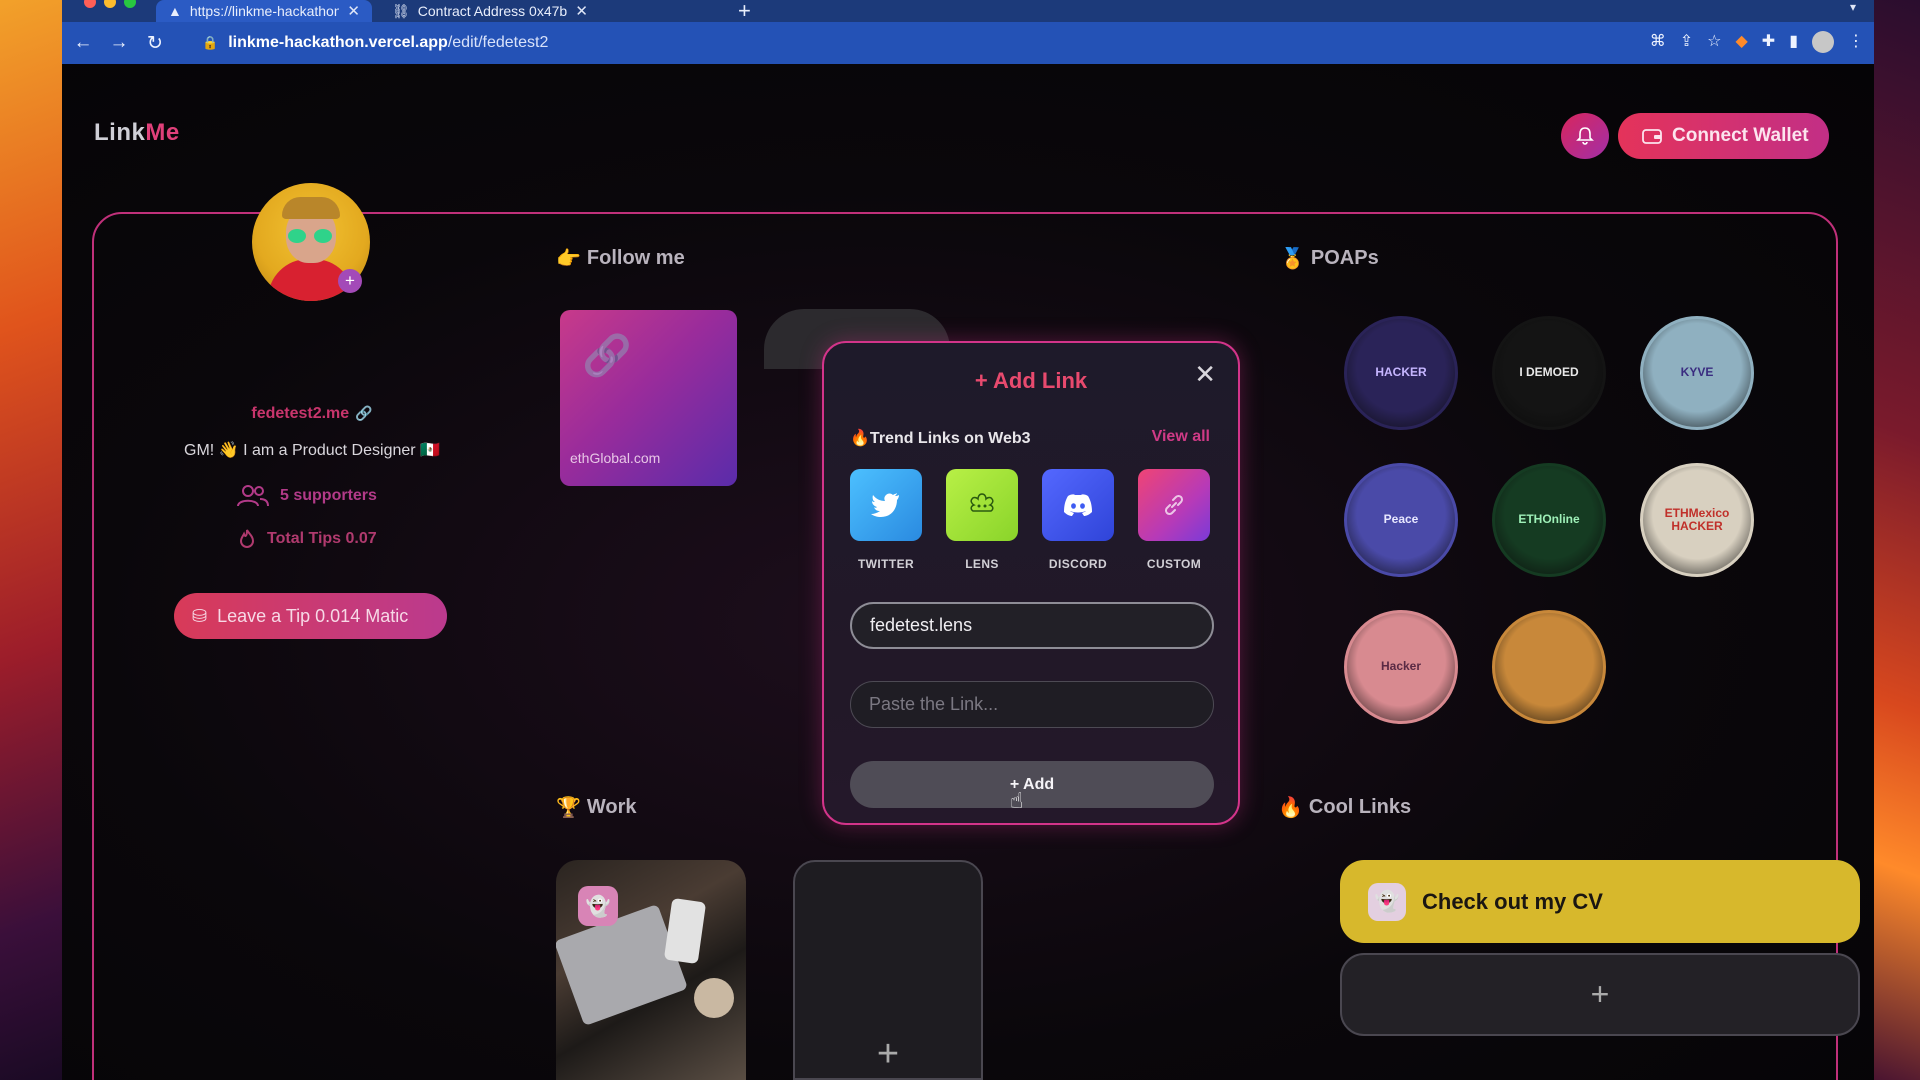  I want to click on add-work-button: +, so click(888, 970).